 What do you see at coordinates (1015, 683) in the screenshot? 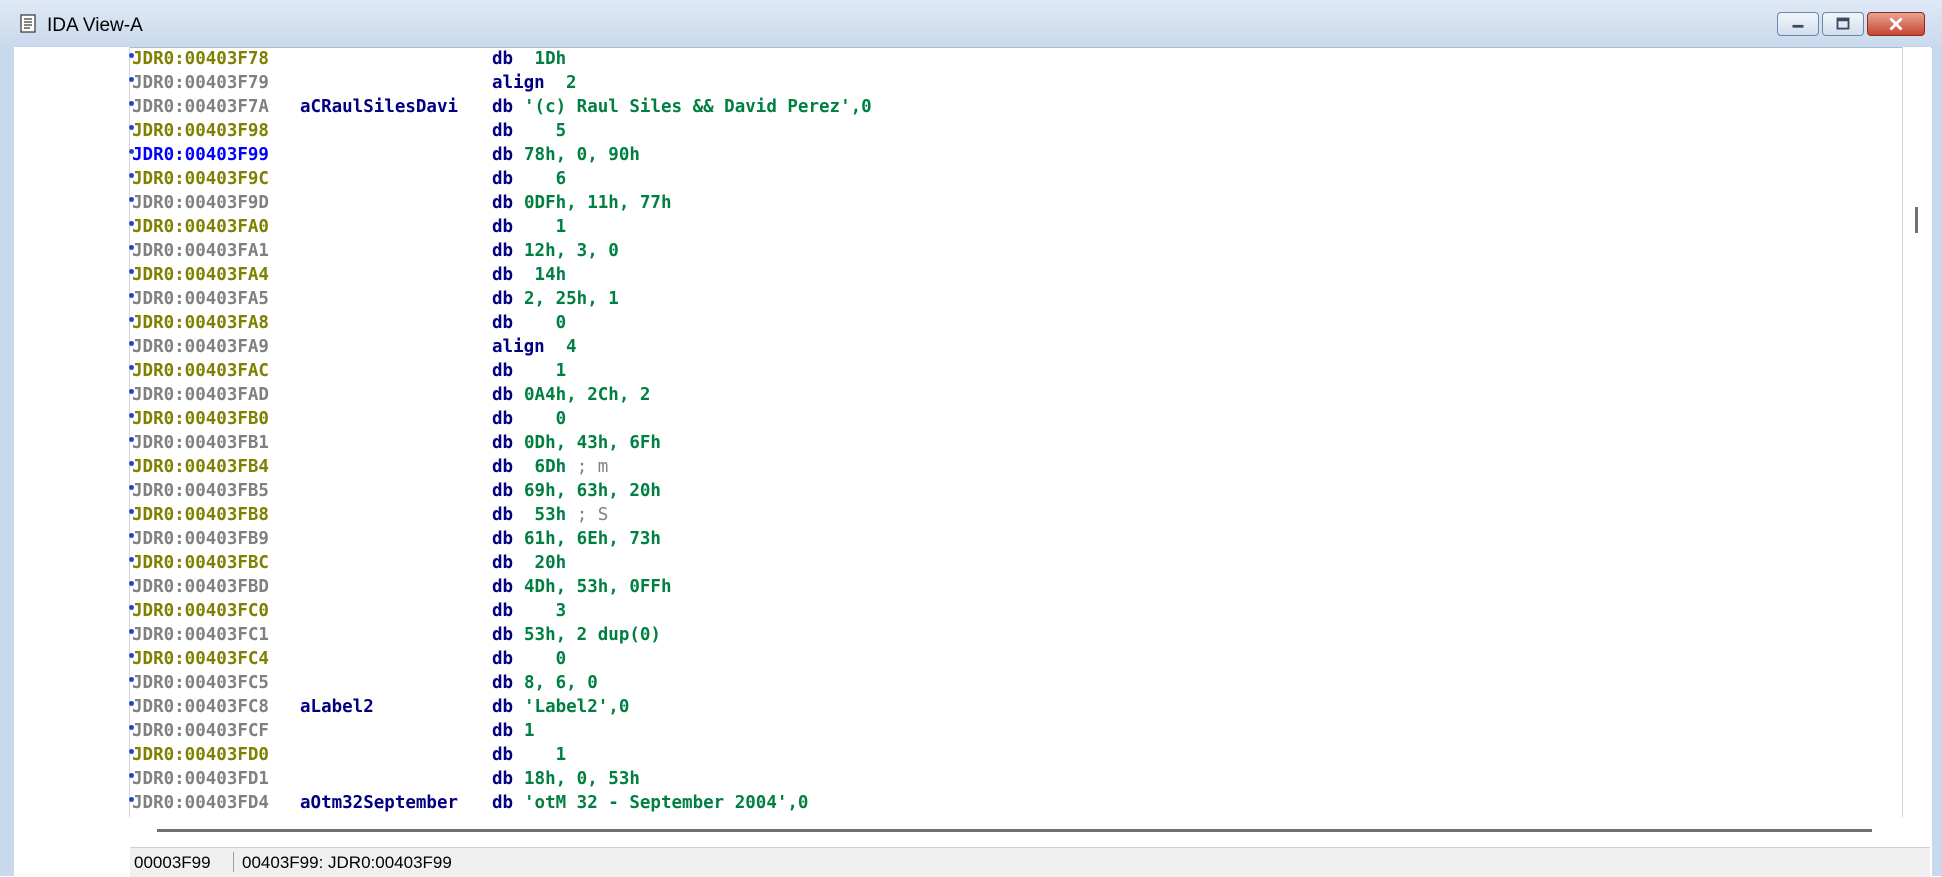
I see `listing-row: JDR0:00403FC5 db 8, 6, 0` at bounding box center [1015, 683].